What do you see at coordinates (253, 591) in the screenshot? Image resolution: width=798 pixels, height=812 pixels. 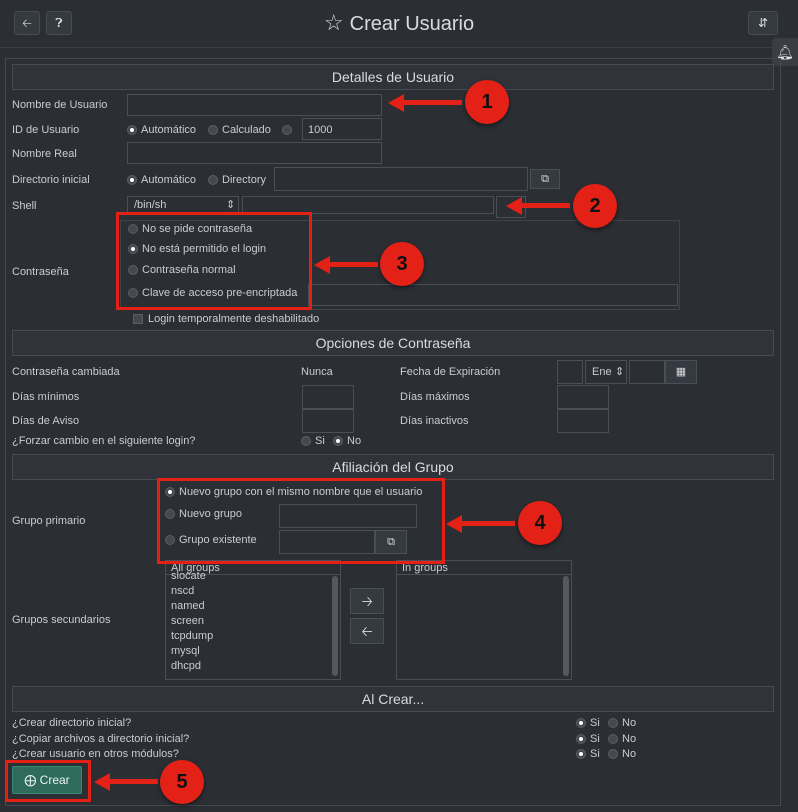 I see `list-item: nscd` at bounding box center [253, 591].